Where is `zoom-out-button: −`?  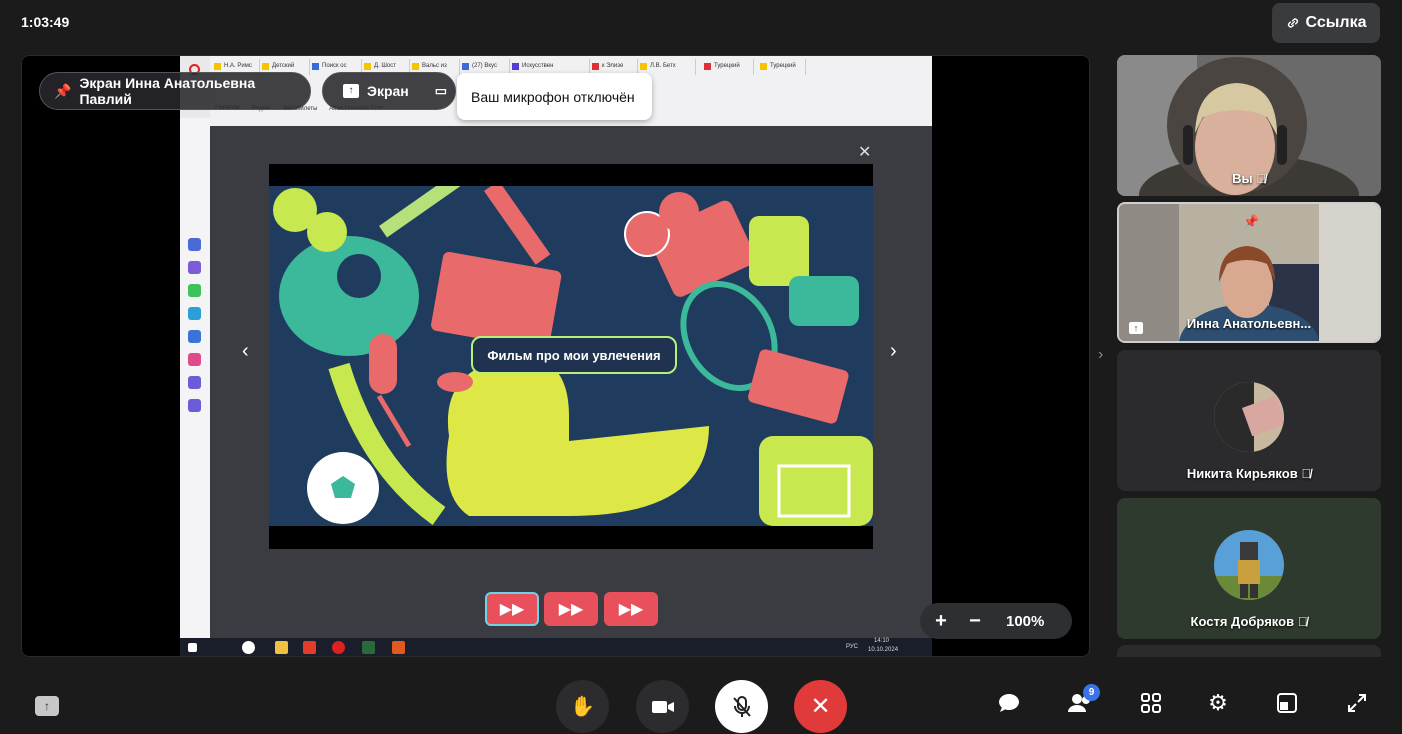 zoom-out-button: − is located at coordinates (975, 621).